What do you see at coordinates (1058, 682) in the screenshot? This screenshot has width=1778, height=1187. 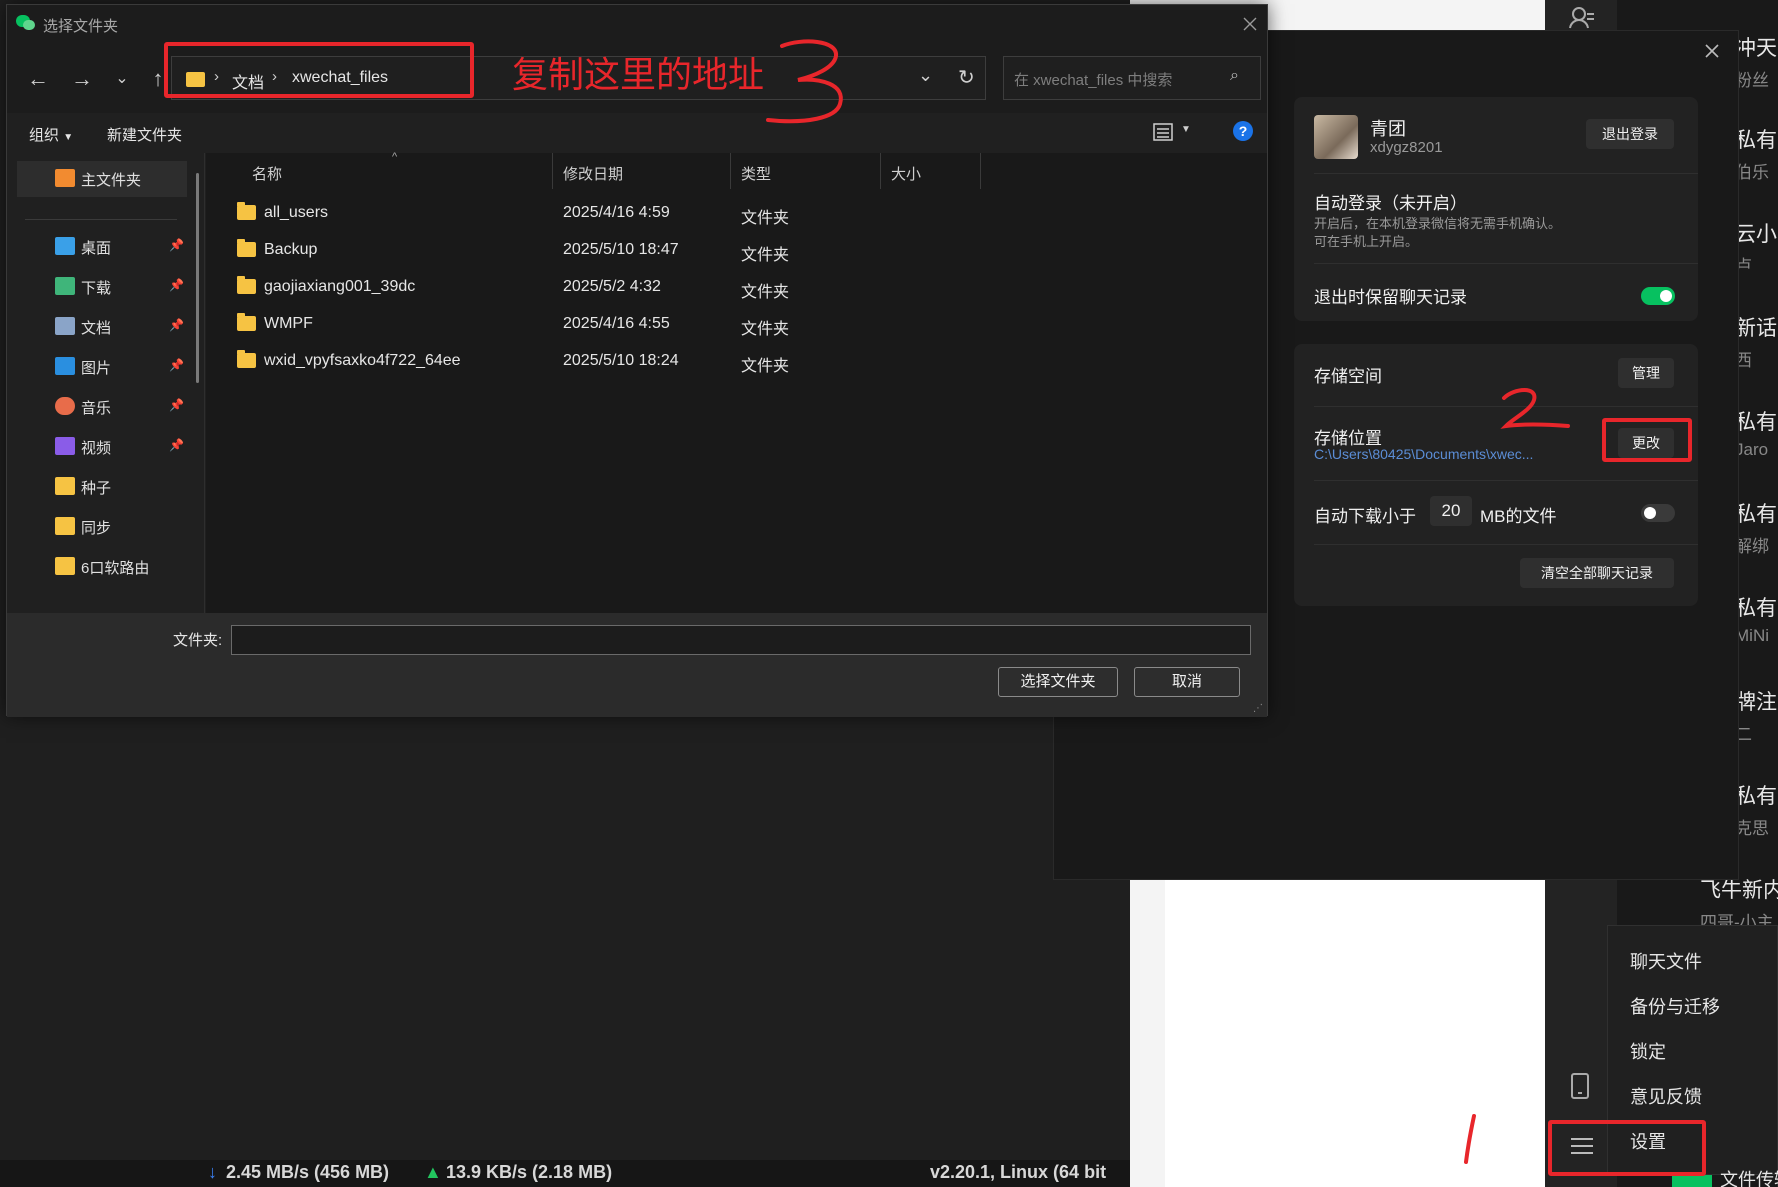 I see `select-folder-button: 选择文件夹` at bounding box center [1058, 682].